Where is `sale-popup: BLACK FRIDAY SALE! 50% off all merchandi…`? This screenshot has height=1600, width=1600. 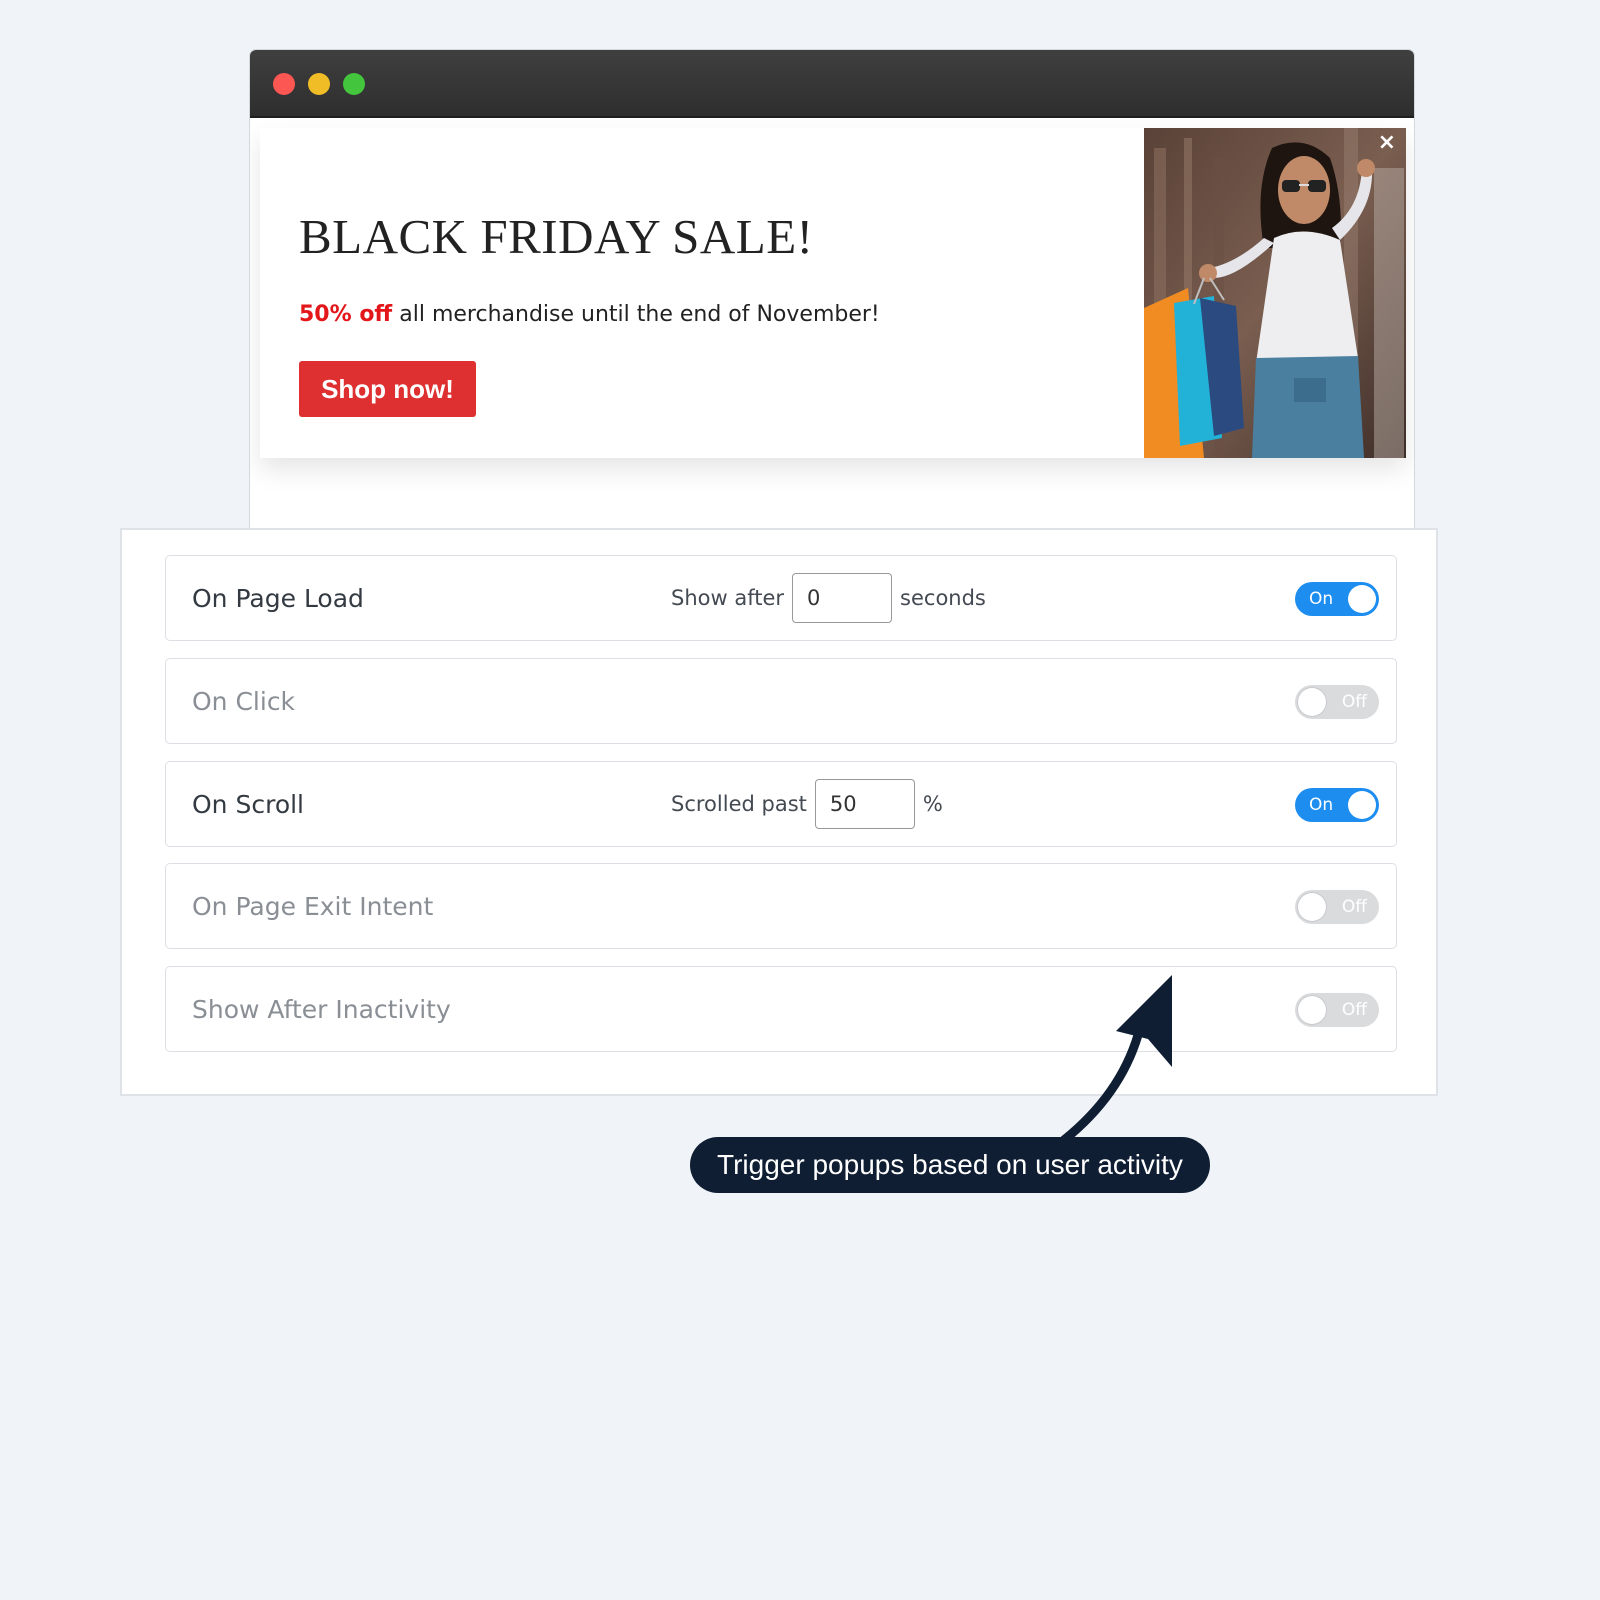
sale-popup: BLACK FRIDAY SALE! 50% off all merchandi… is located at coordinates (833, 293).